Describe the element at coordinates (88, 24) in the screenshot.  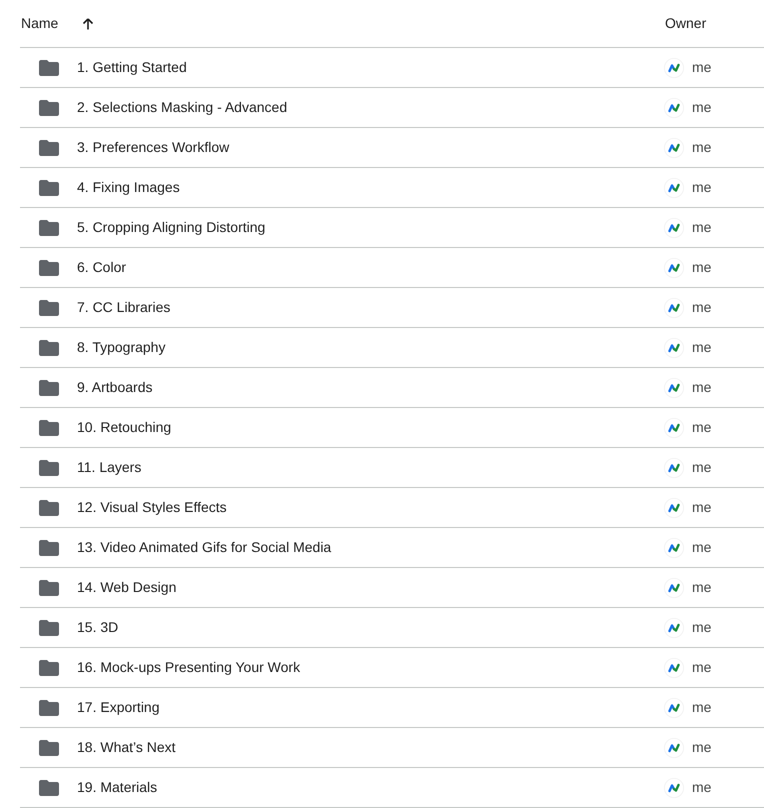
I see `arrow-up-icon` at that location.